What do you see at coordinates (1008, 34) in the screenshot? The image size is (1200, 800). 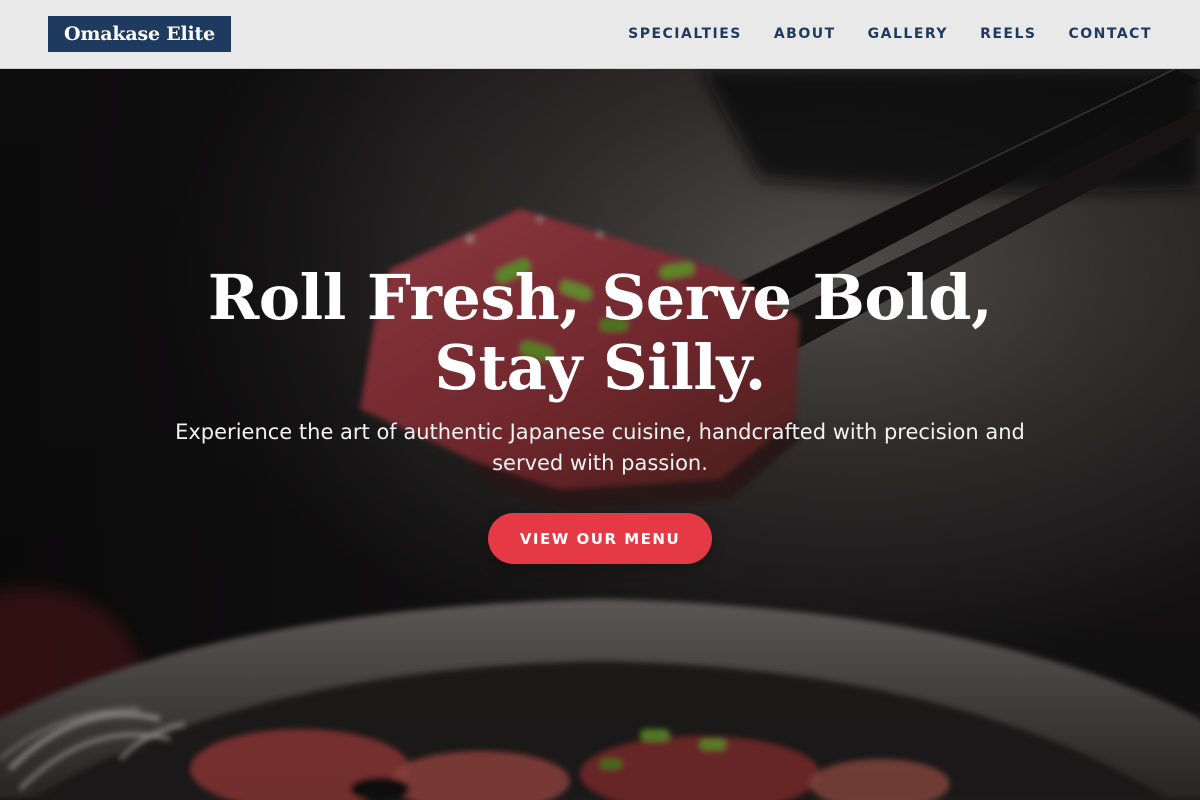 I see `nav-link-reels: REELS` at bounding box center [1008, 34].